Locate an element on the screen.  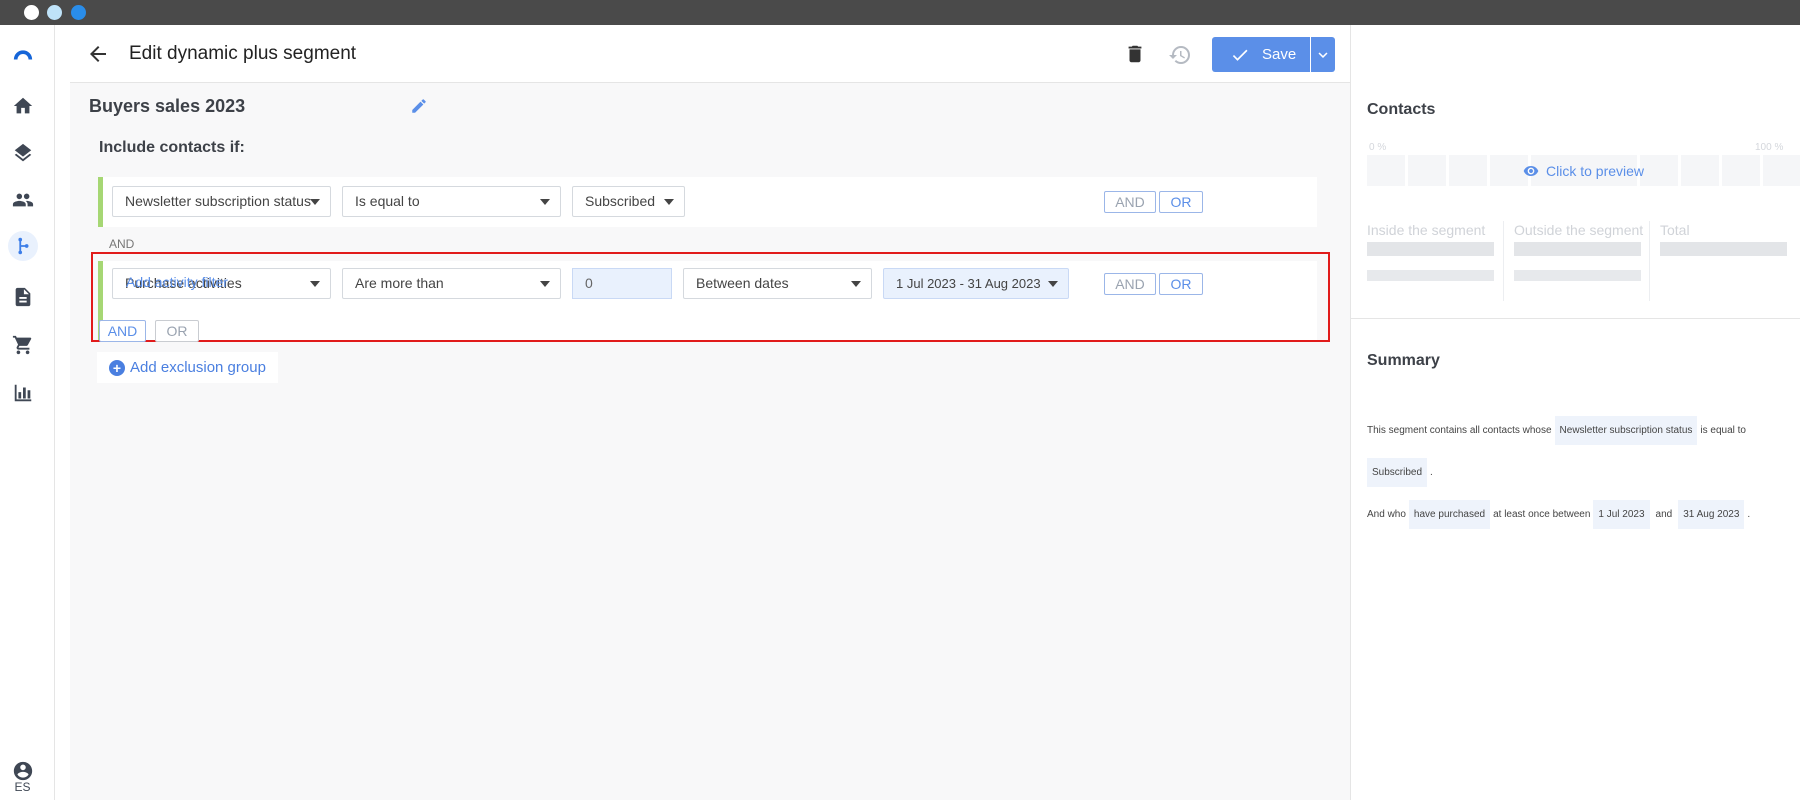
contacts-title: Contacts is located at coordinates (1401, 109).